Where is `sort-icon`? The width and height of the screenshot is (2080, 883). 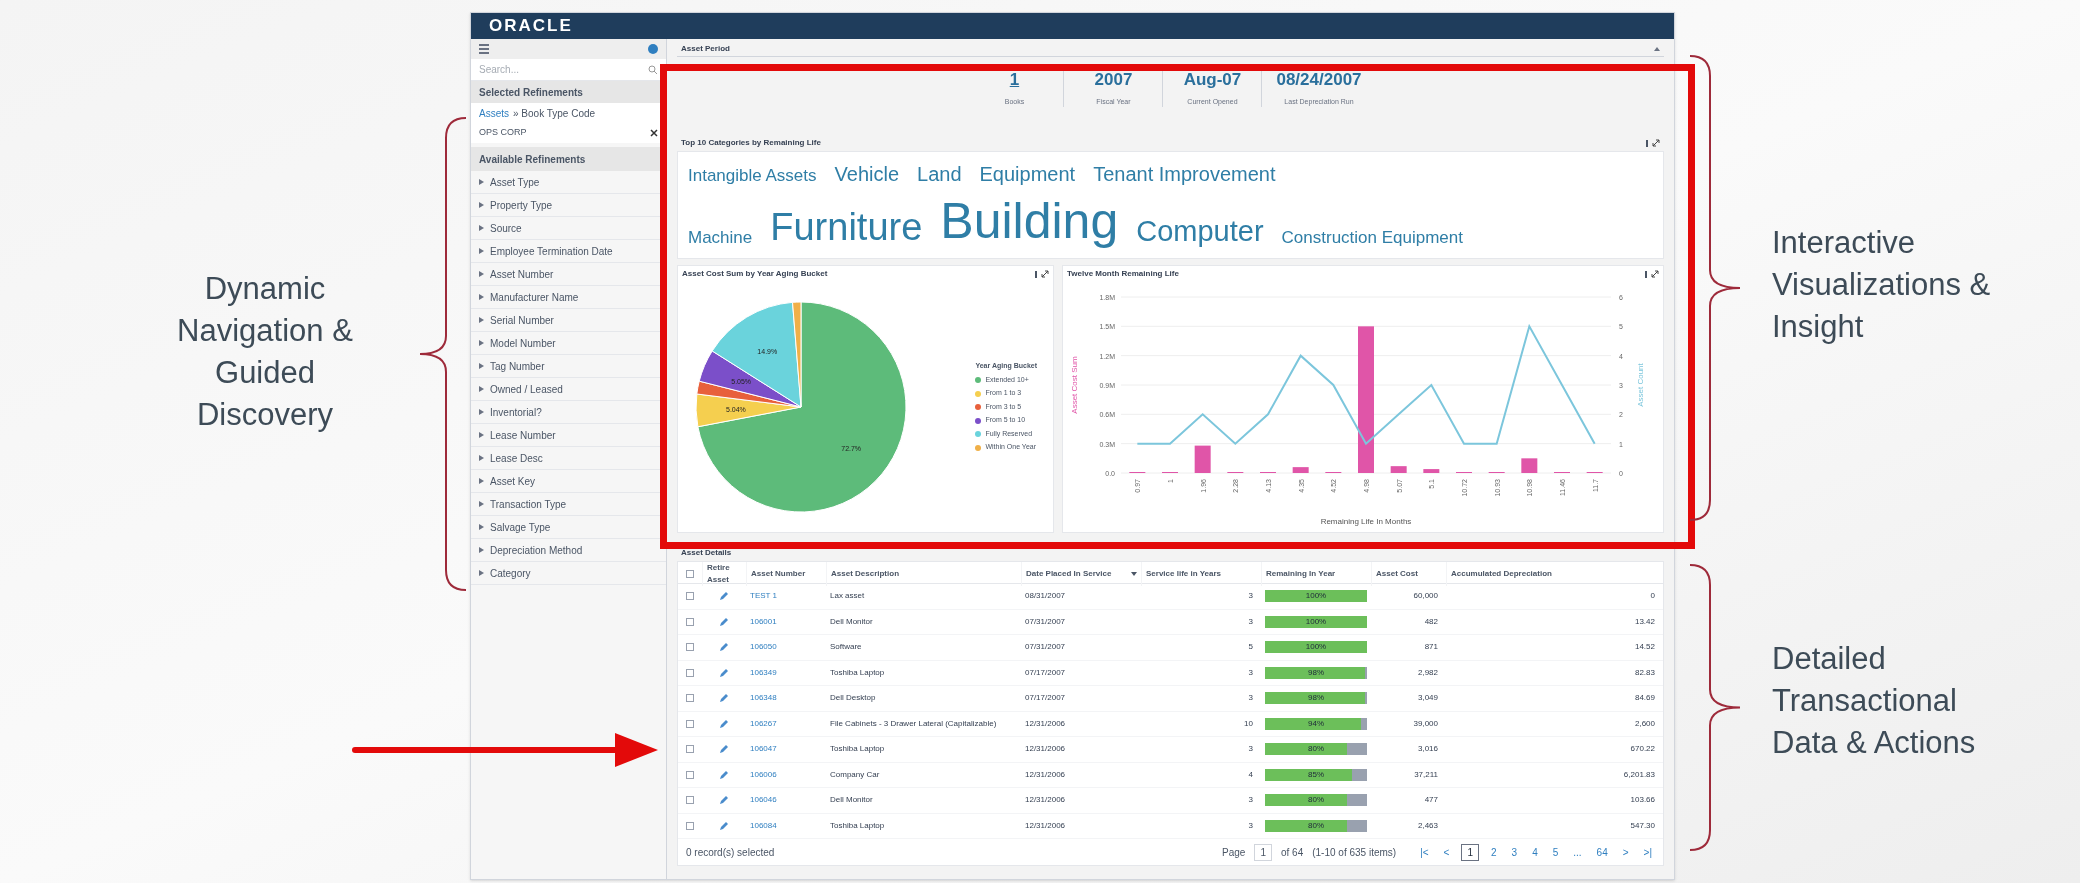
sort-icon is located at coordinates (1134, 574).